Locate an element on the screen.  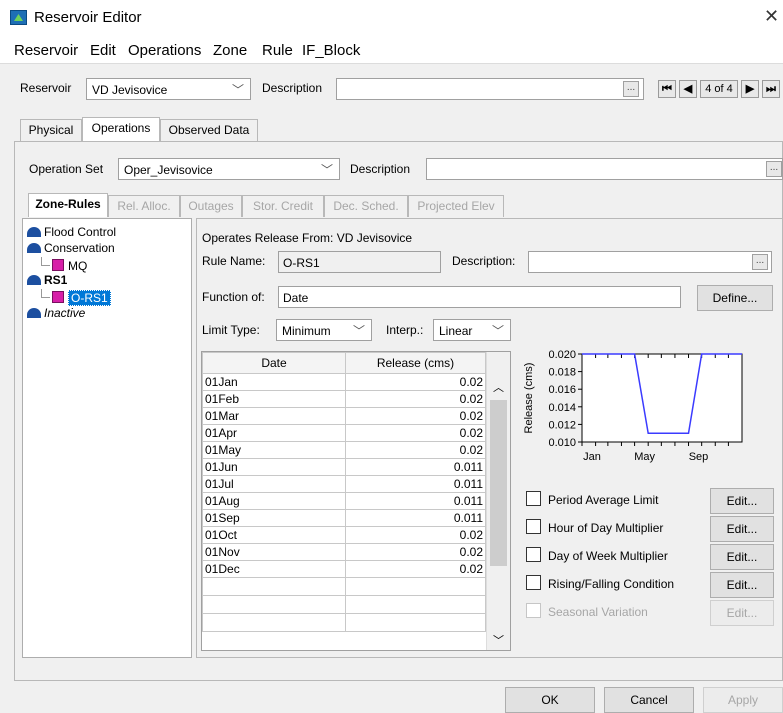
table-row: 01May0.02 is located at coordinates (344, 450).